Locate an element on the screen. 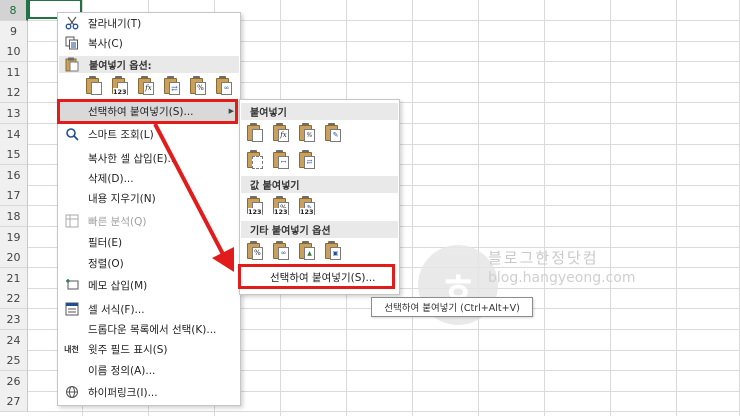  tooltip: 선택하여 붙여넣기 (Ctrl+Alt+V) is located at coordinates (452, 307).